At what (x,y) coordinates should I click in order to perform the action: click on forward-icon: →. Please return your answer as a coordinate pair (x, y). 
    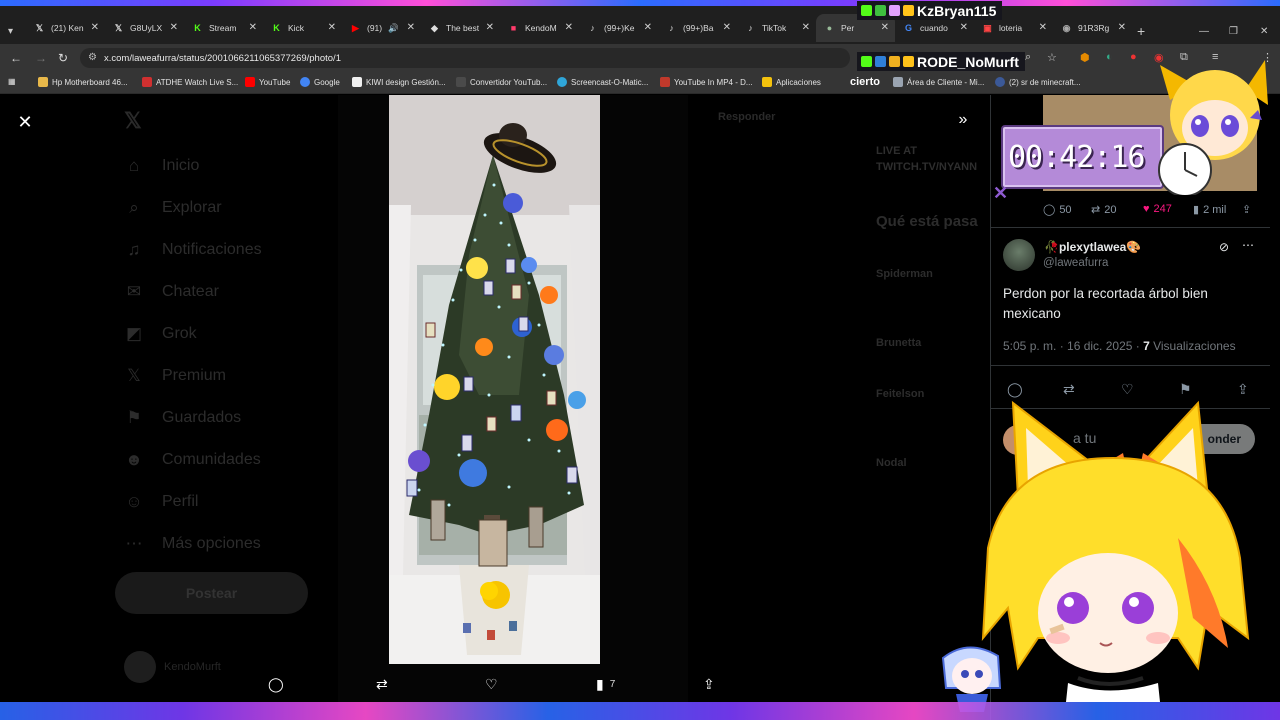
    Looking at the image, I should click on (41, 58).